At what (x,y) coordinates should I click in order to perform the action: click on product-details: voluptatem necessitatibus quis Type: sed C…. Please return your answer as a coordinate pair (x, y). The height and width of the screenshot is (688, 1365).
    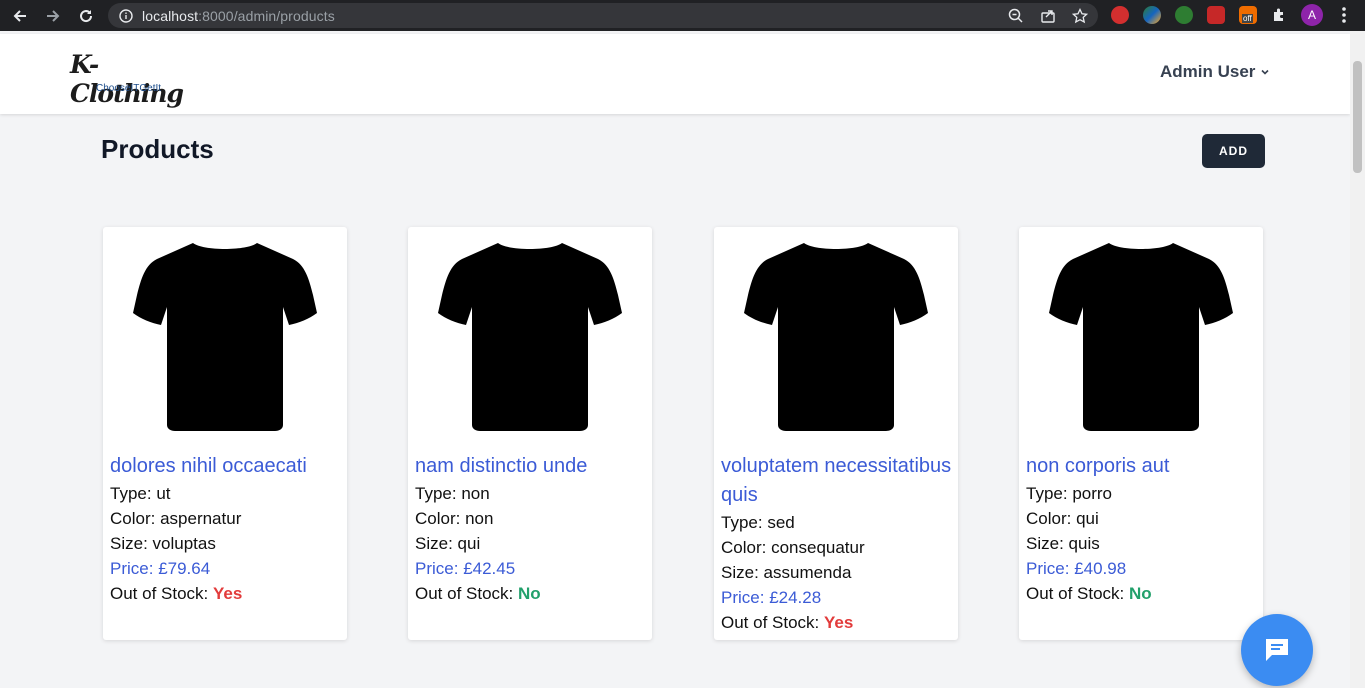
    Looking at the image, I should click on (837, 543).